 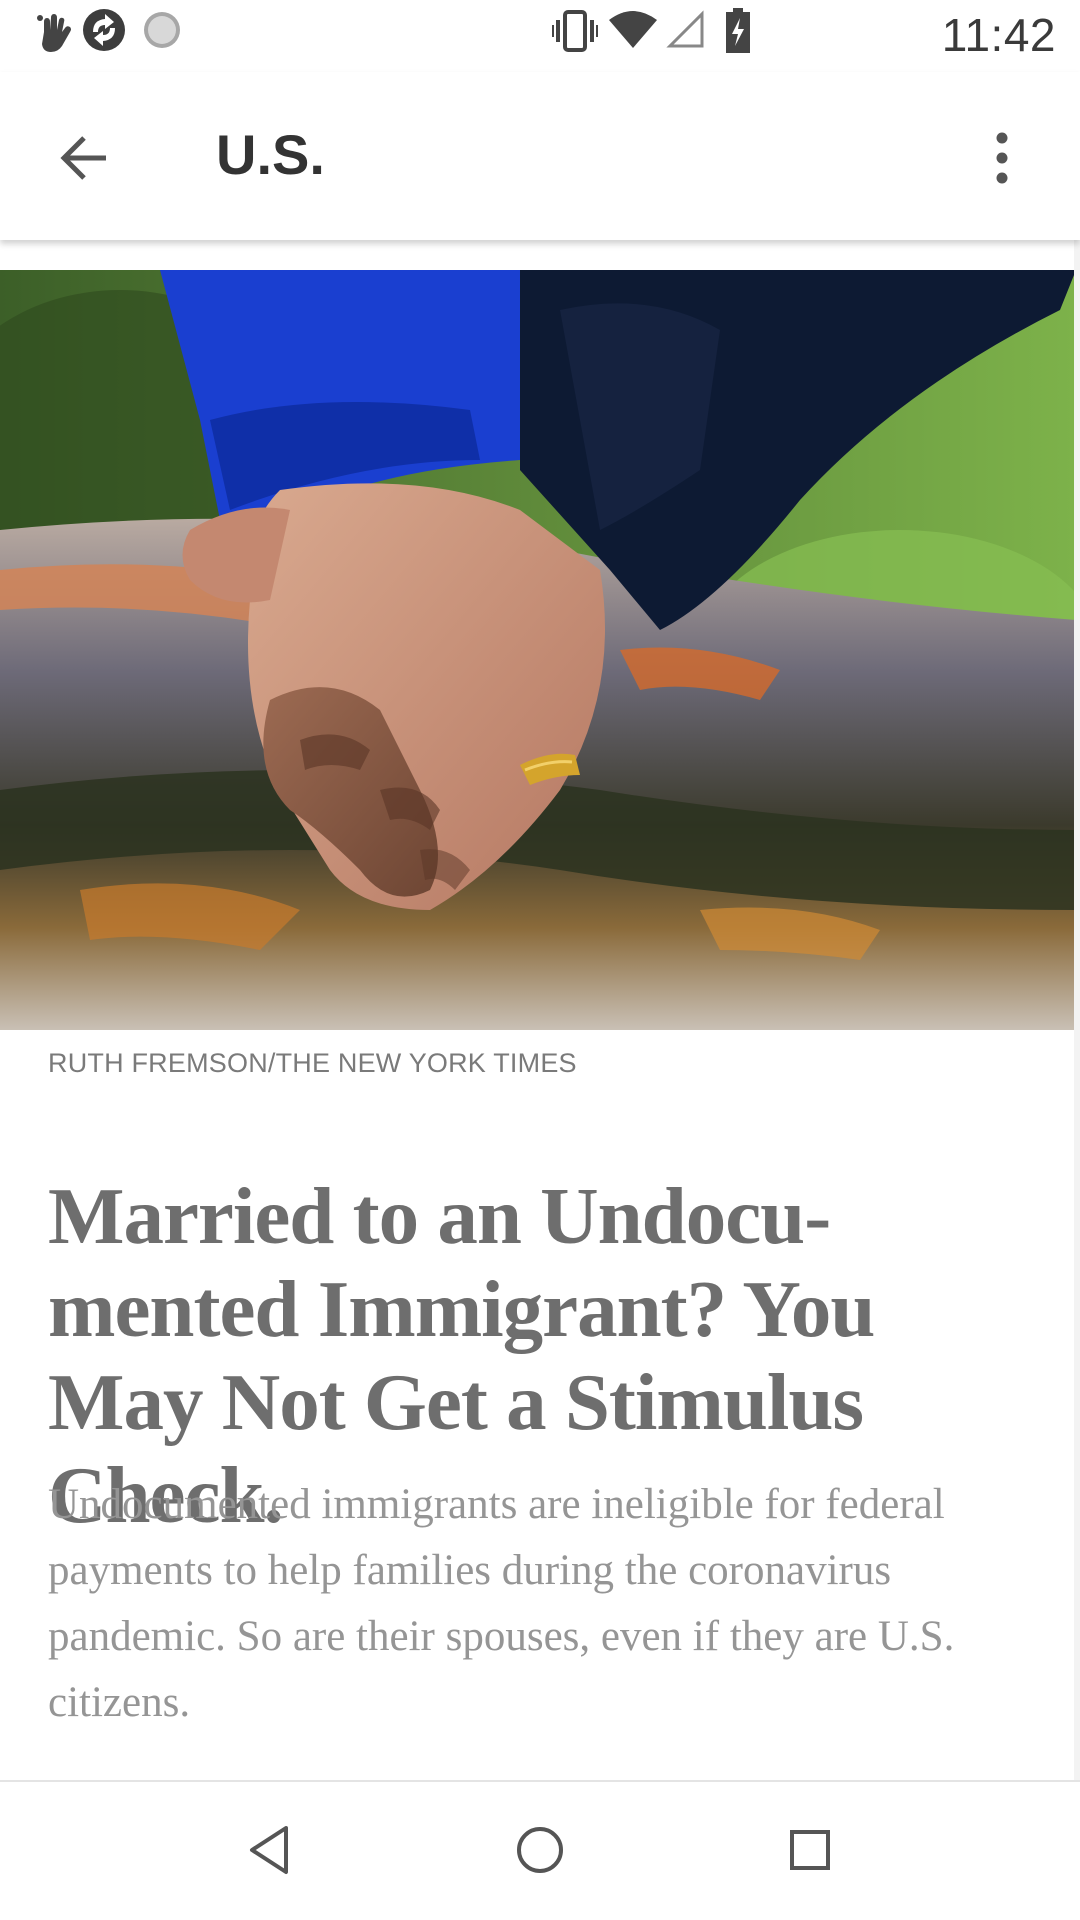 I want to click on nav-home-button, so click(x=540, y=1852).